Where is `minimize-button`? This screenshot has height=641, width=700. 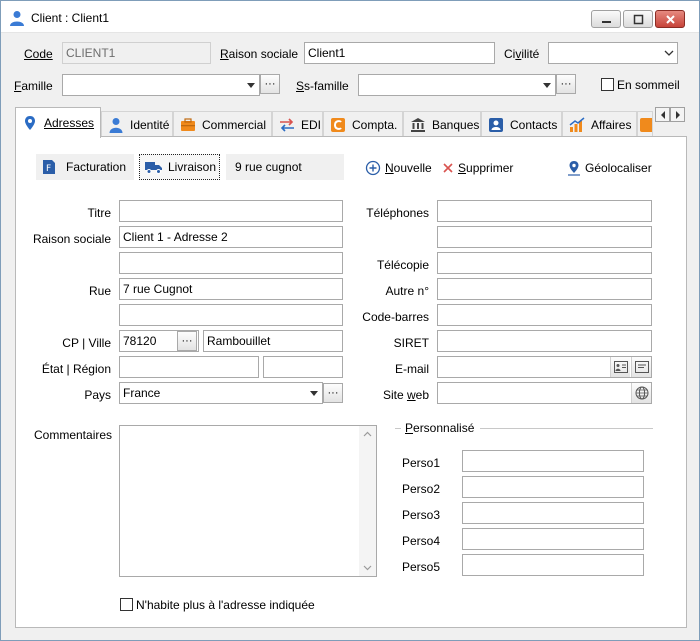 minimize-button is located at coordinates (606, 19).